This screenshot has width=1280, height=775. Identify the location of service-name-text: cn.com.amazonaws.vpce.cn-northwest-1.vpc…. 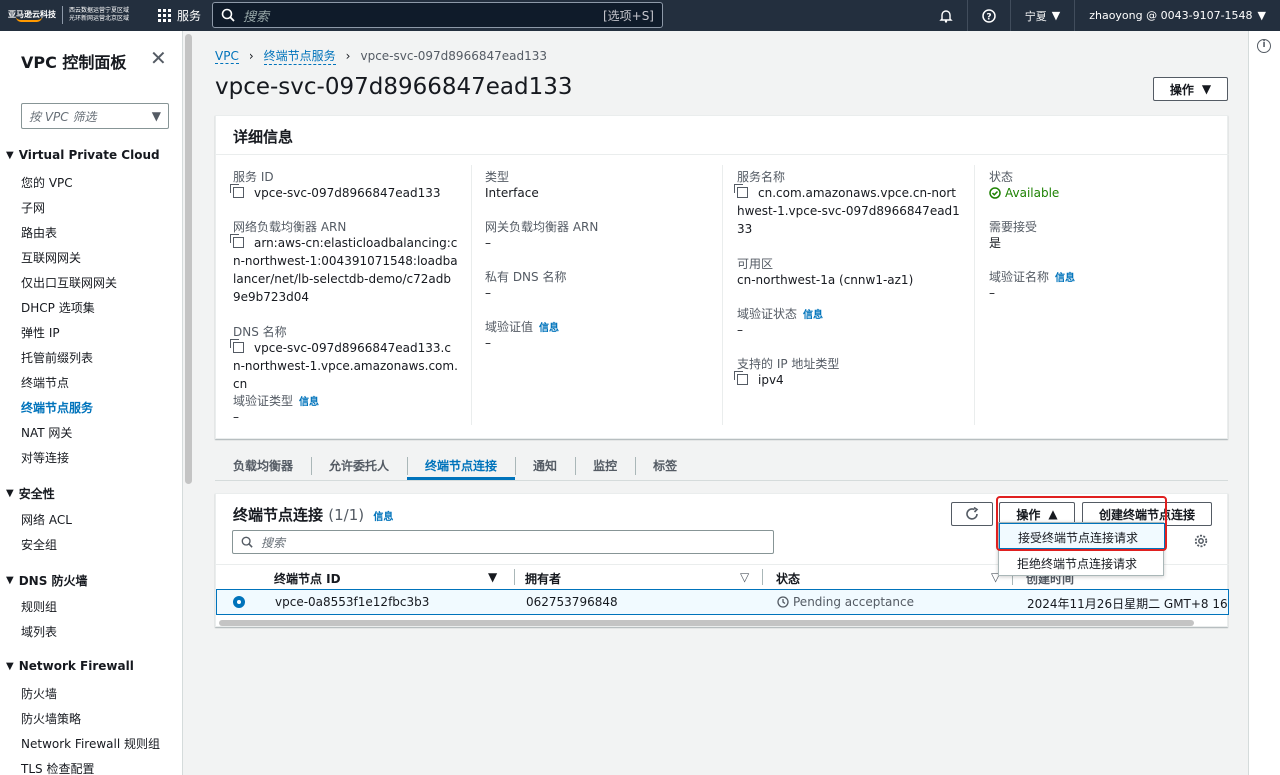
(848, 211).